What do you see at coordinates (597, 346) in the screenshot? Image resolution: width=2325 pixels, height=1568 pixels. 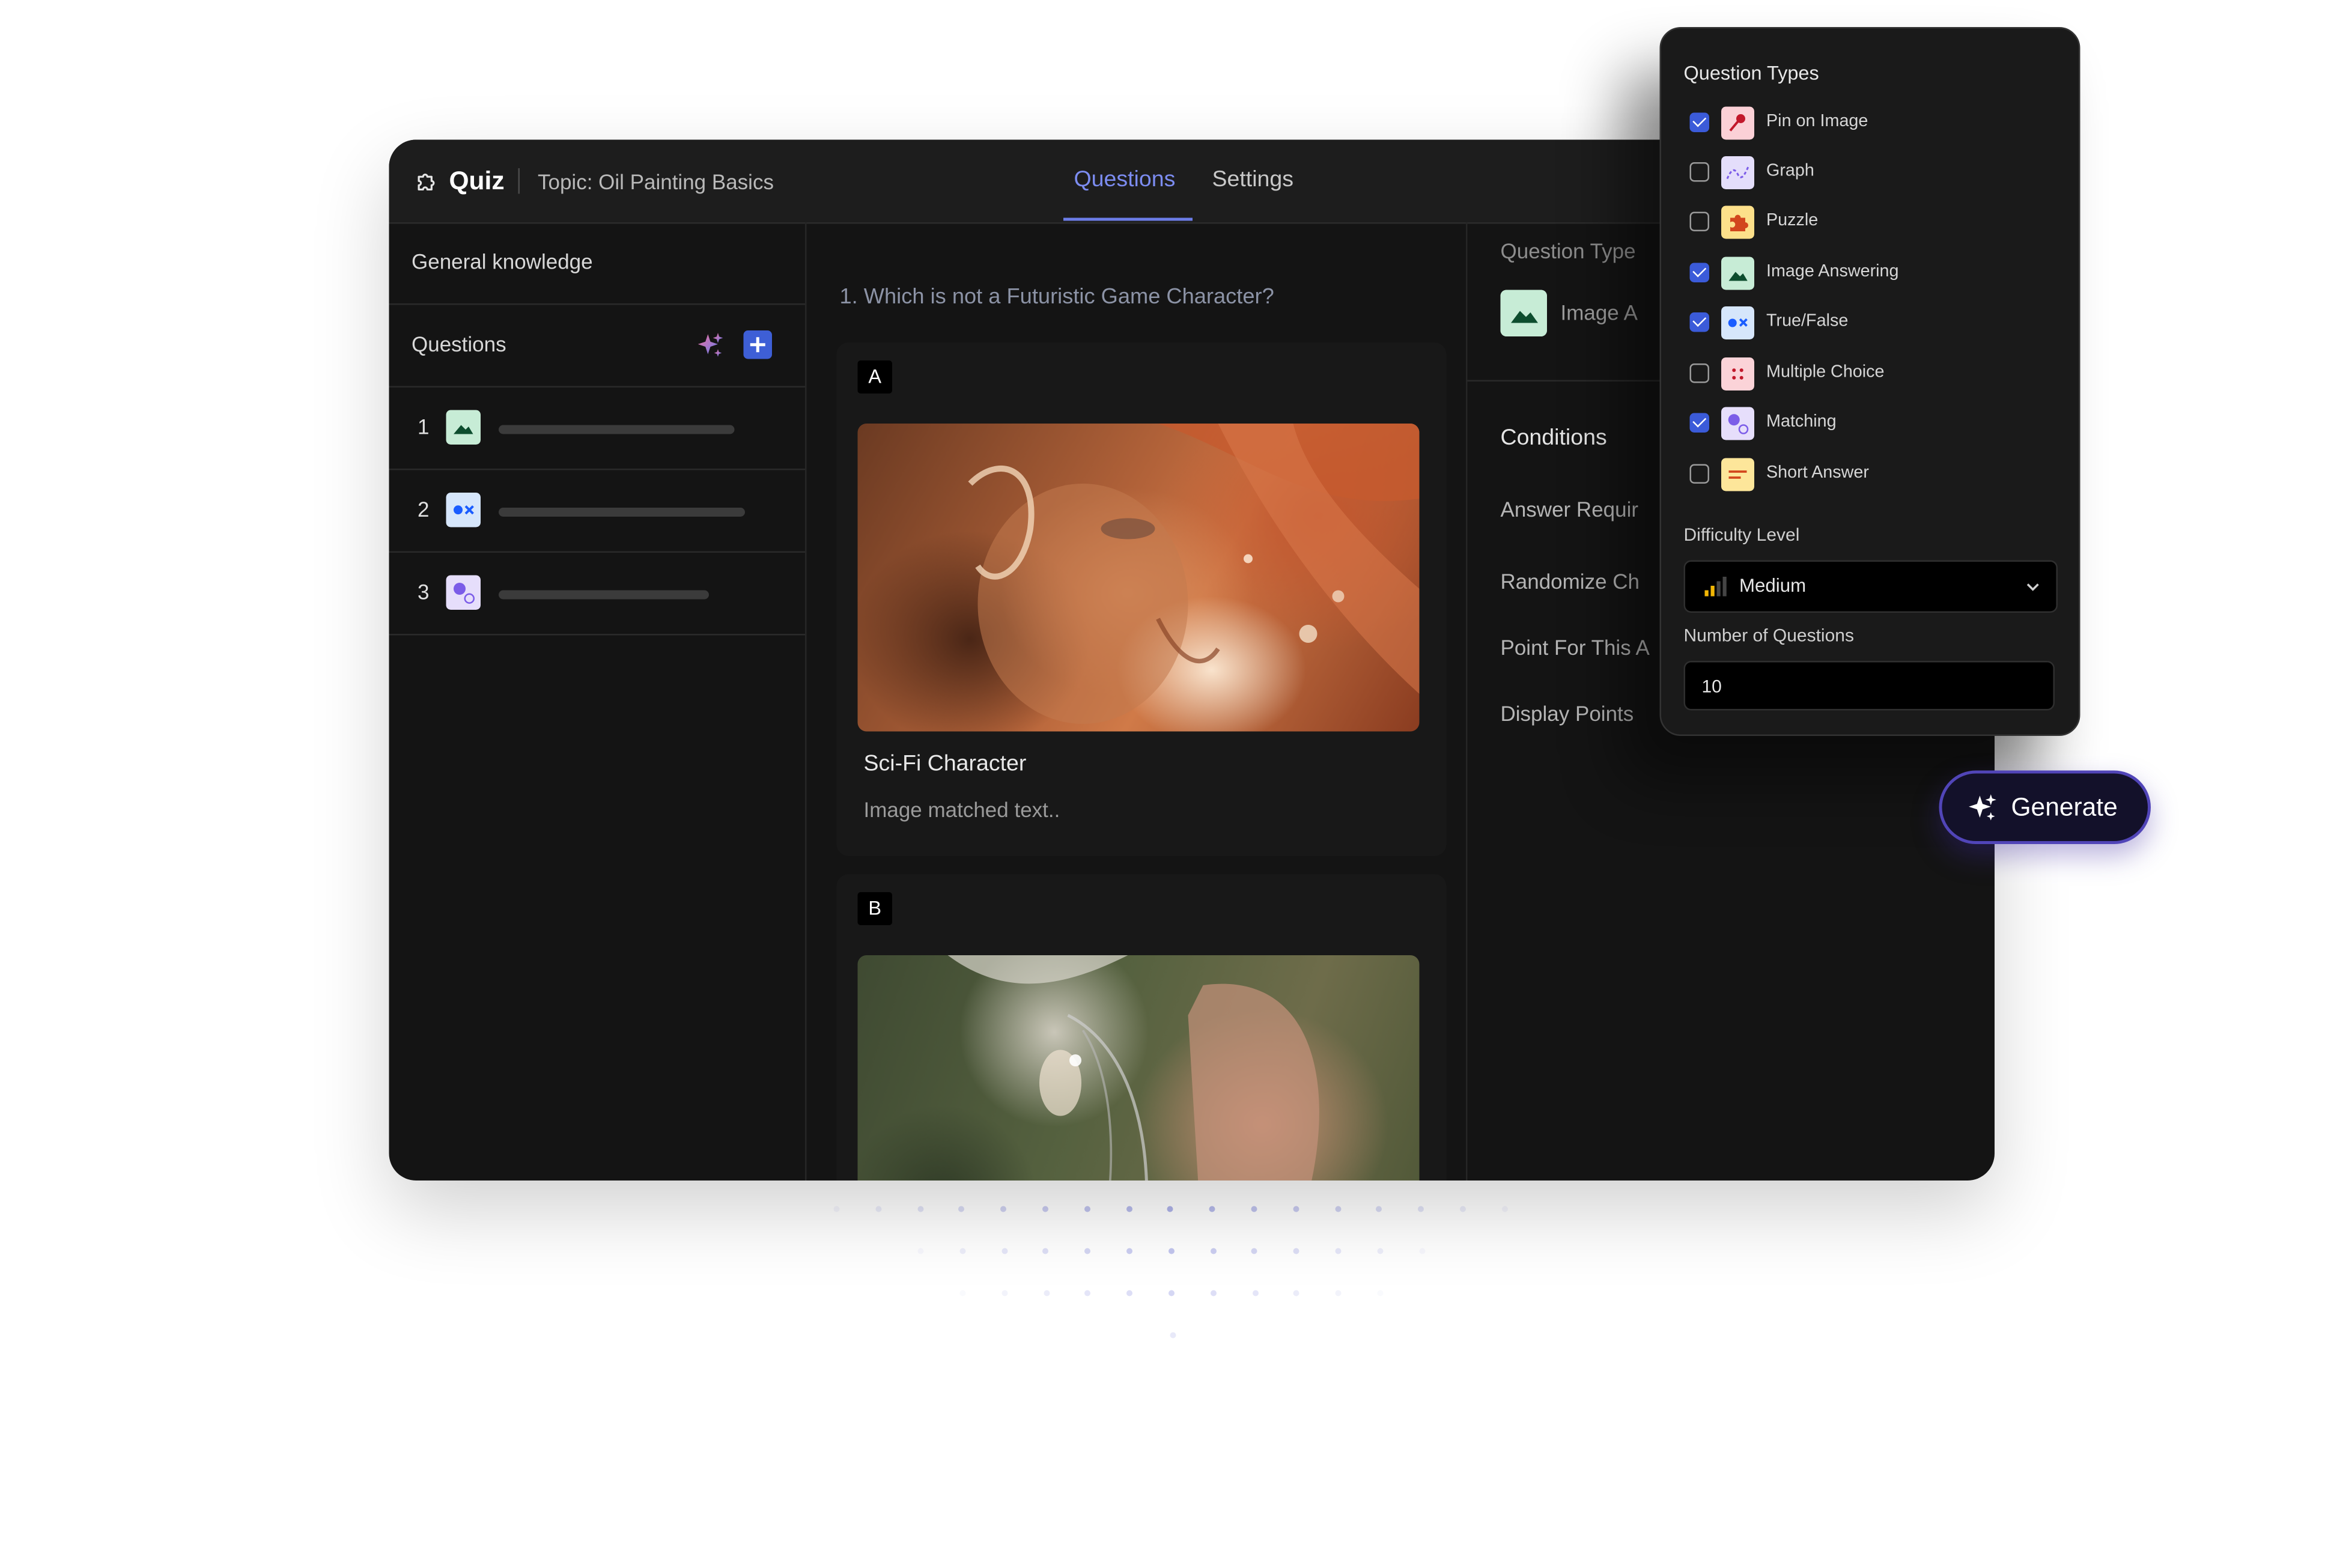 I see `questions-header: Questions` at bounding box center [597, 346].